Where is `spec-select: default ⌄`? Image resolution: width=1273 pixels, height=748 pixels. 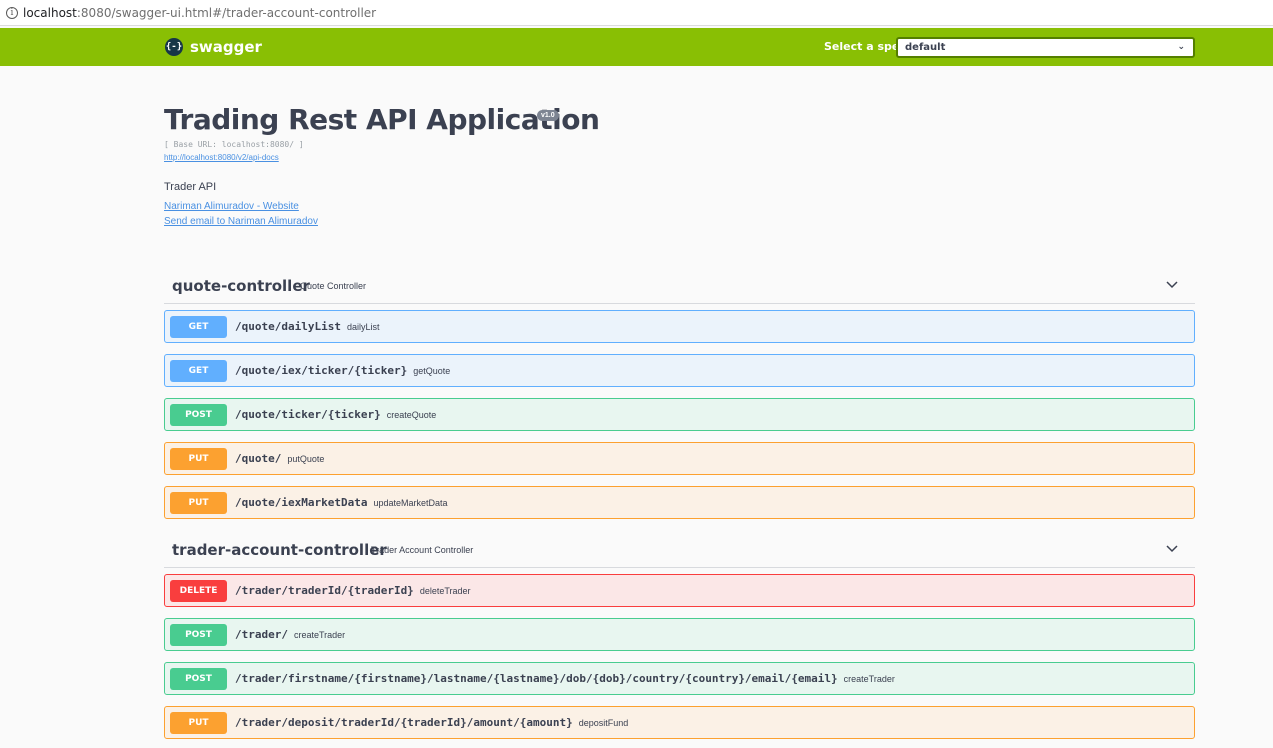 spec-select: default ⌄ is located at coordinates (1045, 47).